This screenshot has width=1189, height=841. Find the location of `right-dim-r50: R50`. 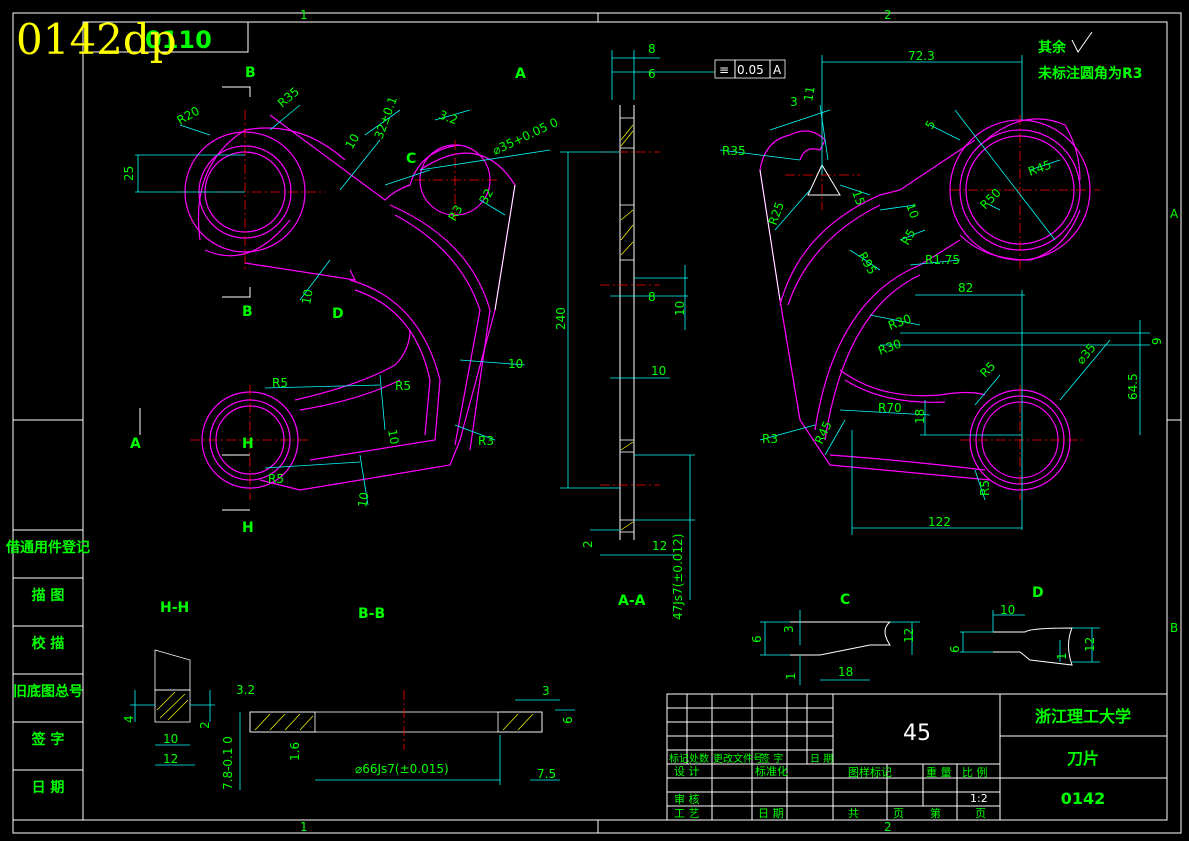

right-dim-r50: R50 is located at coordinates (990, 199).